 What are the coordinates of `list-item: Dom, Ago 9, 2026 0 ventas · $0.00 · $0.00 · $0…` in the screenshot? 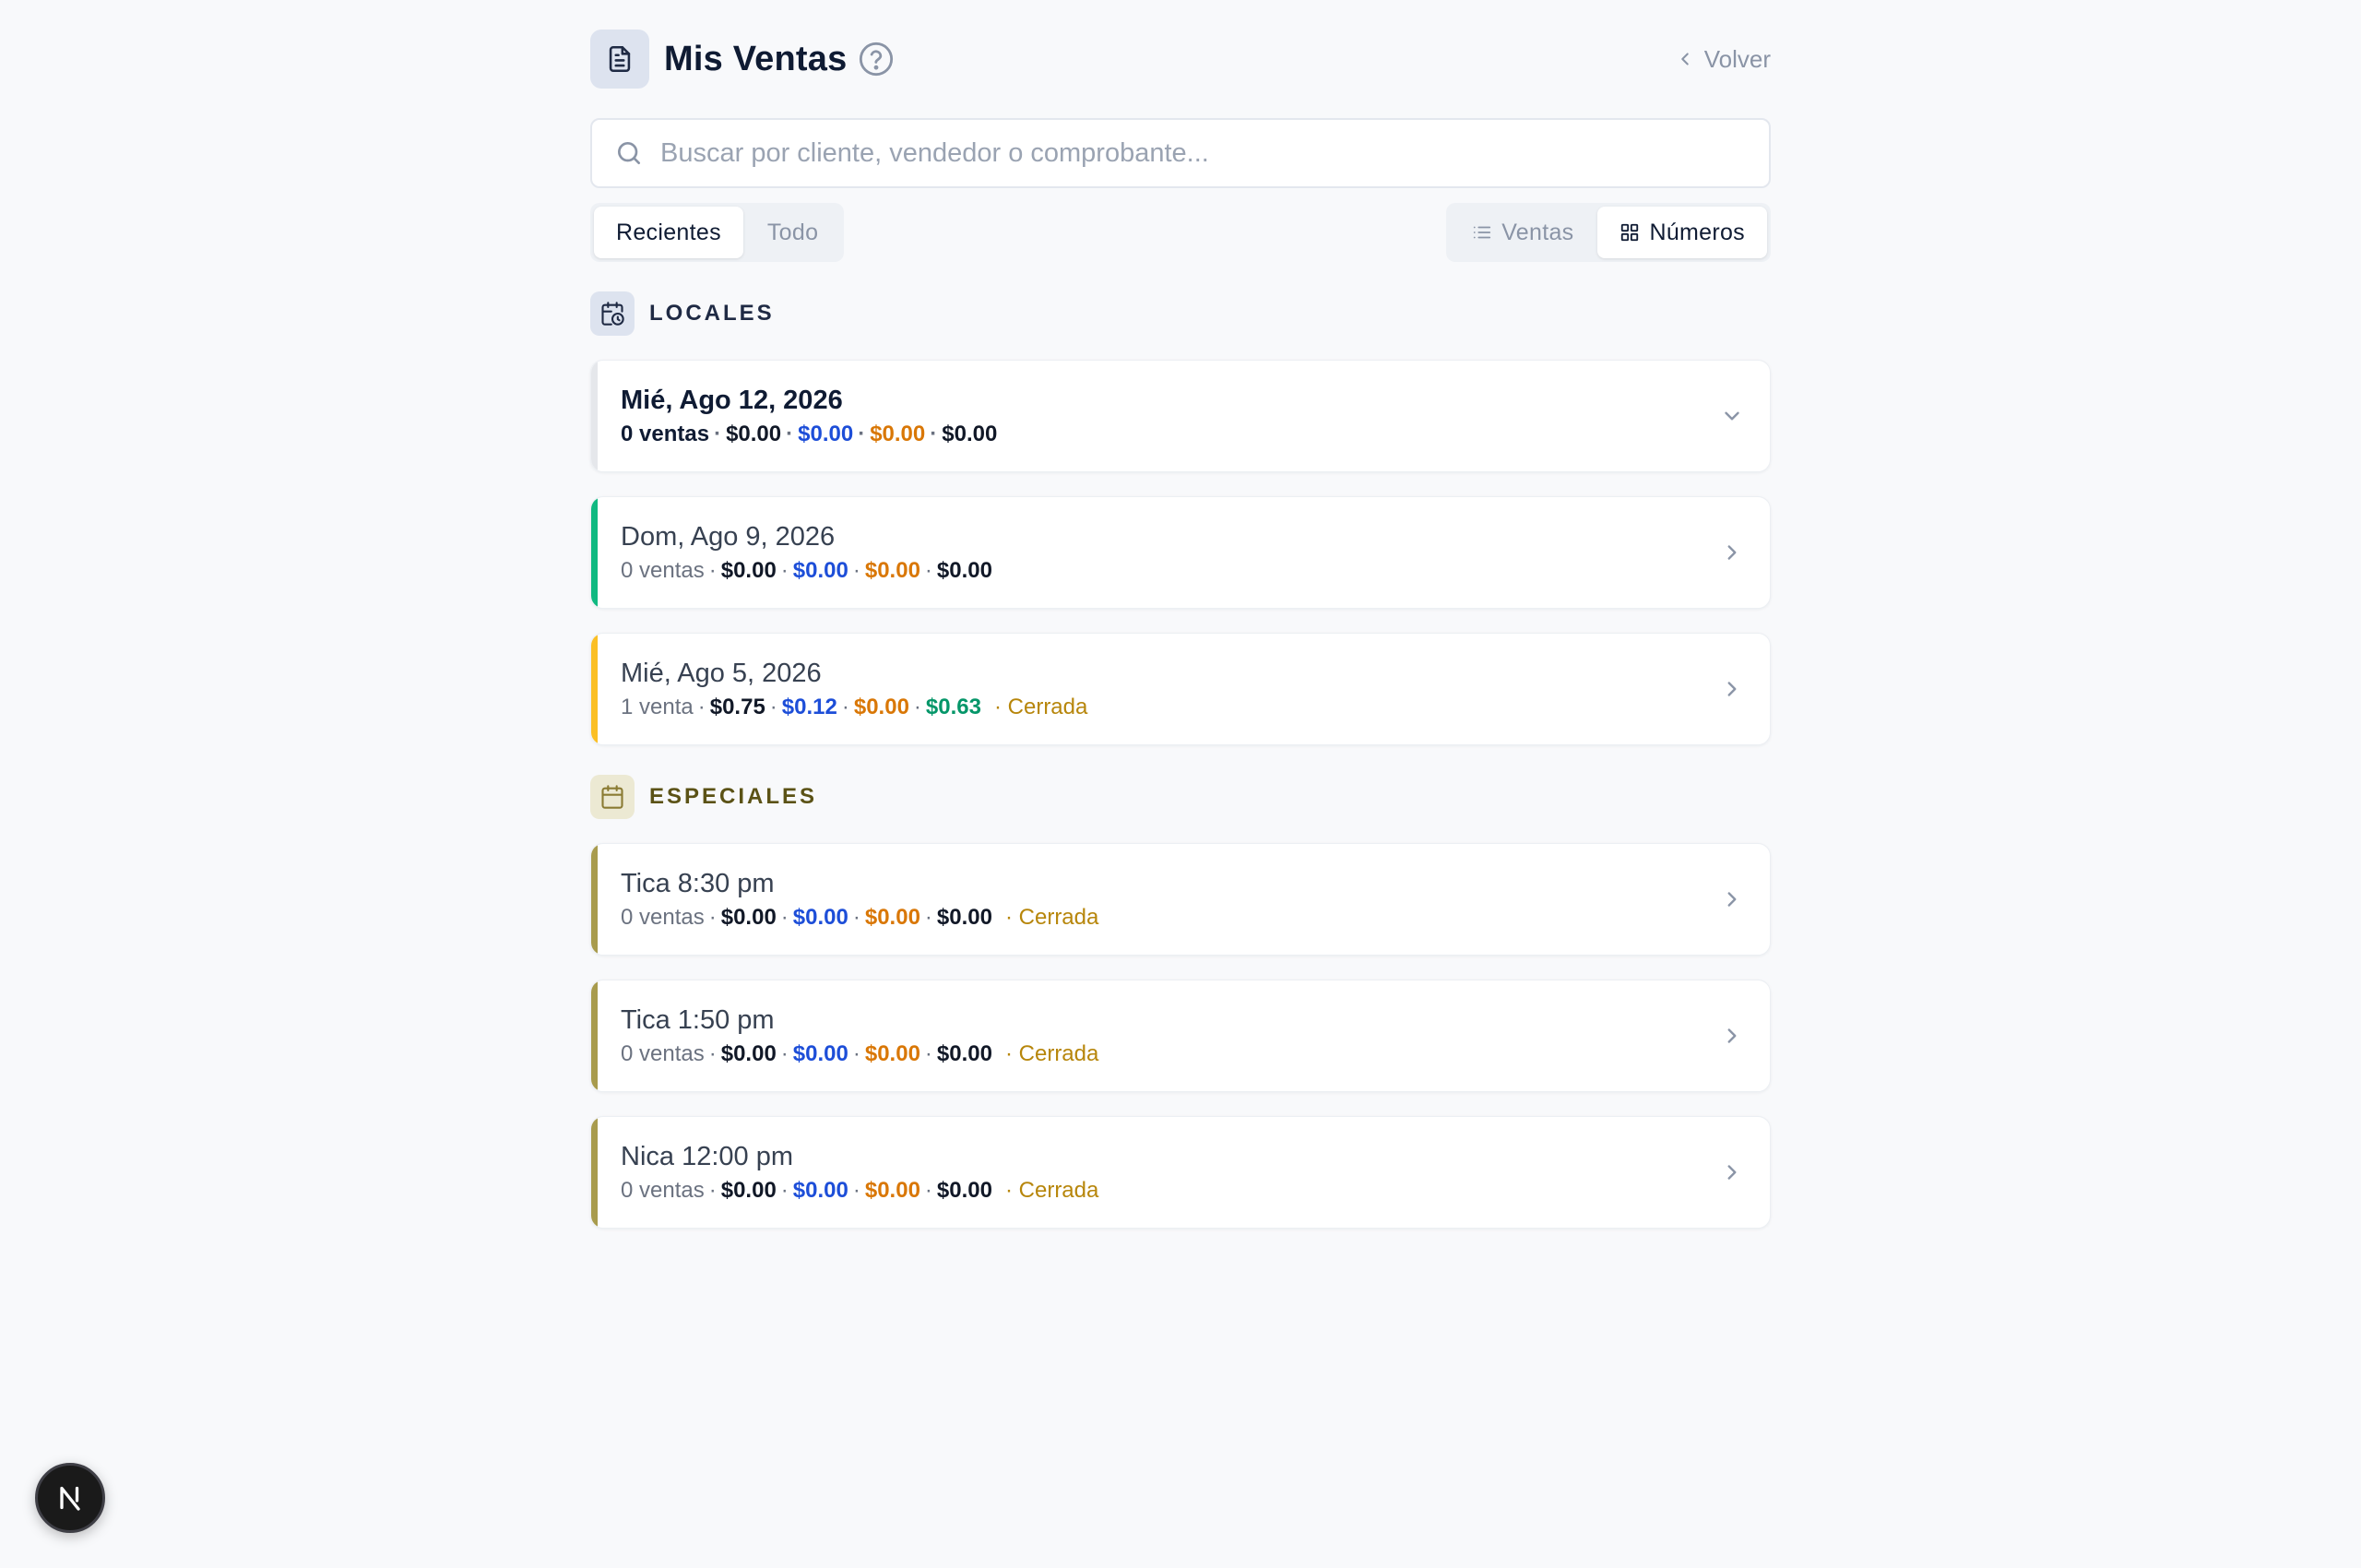 It's located at (1180, 552).